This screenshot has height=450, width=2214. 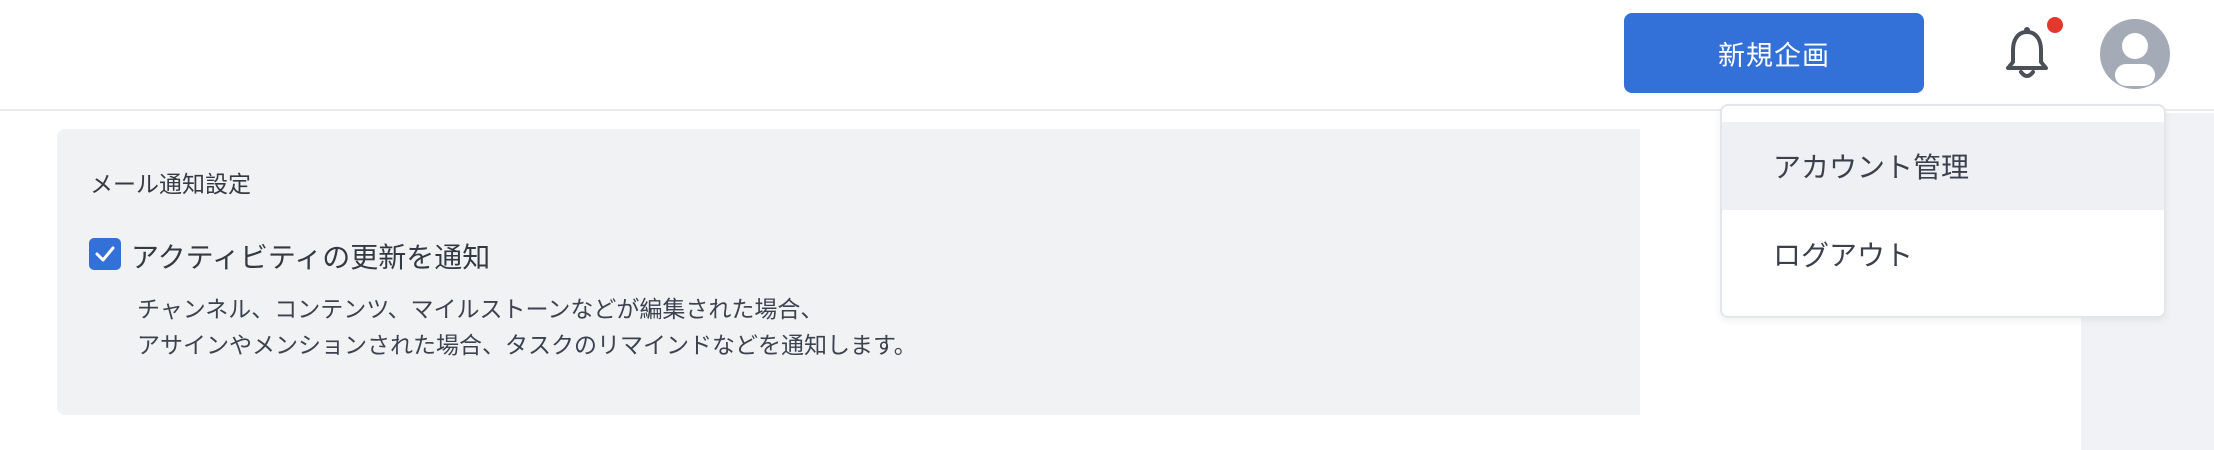 What do you see at coordinates (170, 185) in the screenshot?
I see `section-title: メール通知設定` at bounding box center [170, 185].